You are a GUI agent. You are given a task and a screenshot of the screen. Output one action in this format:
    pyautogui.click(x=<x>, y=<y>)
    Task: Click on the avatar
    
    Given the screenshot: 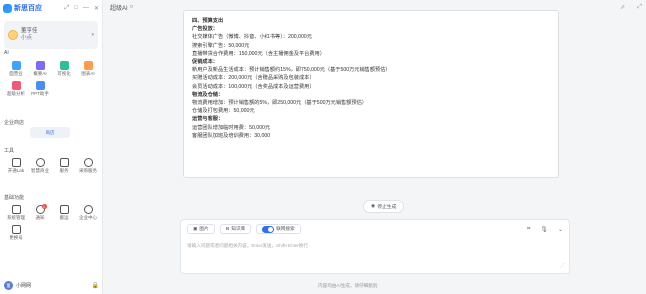 What is the action you would take?
    pyautogui.click(x=13, y=35)
    